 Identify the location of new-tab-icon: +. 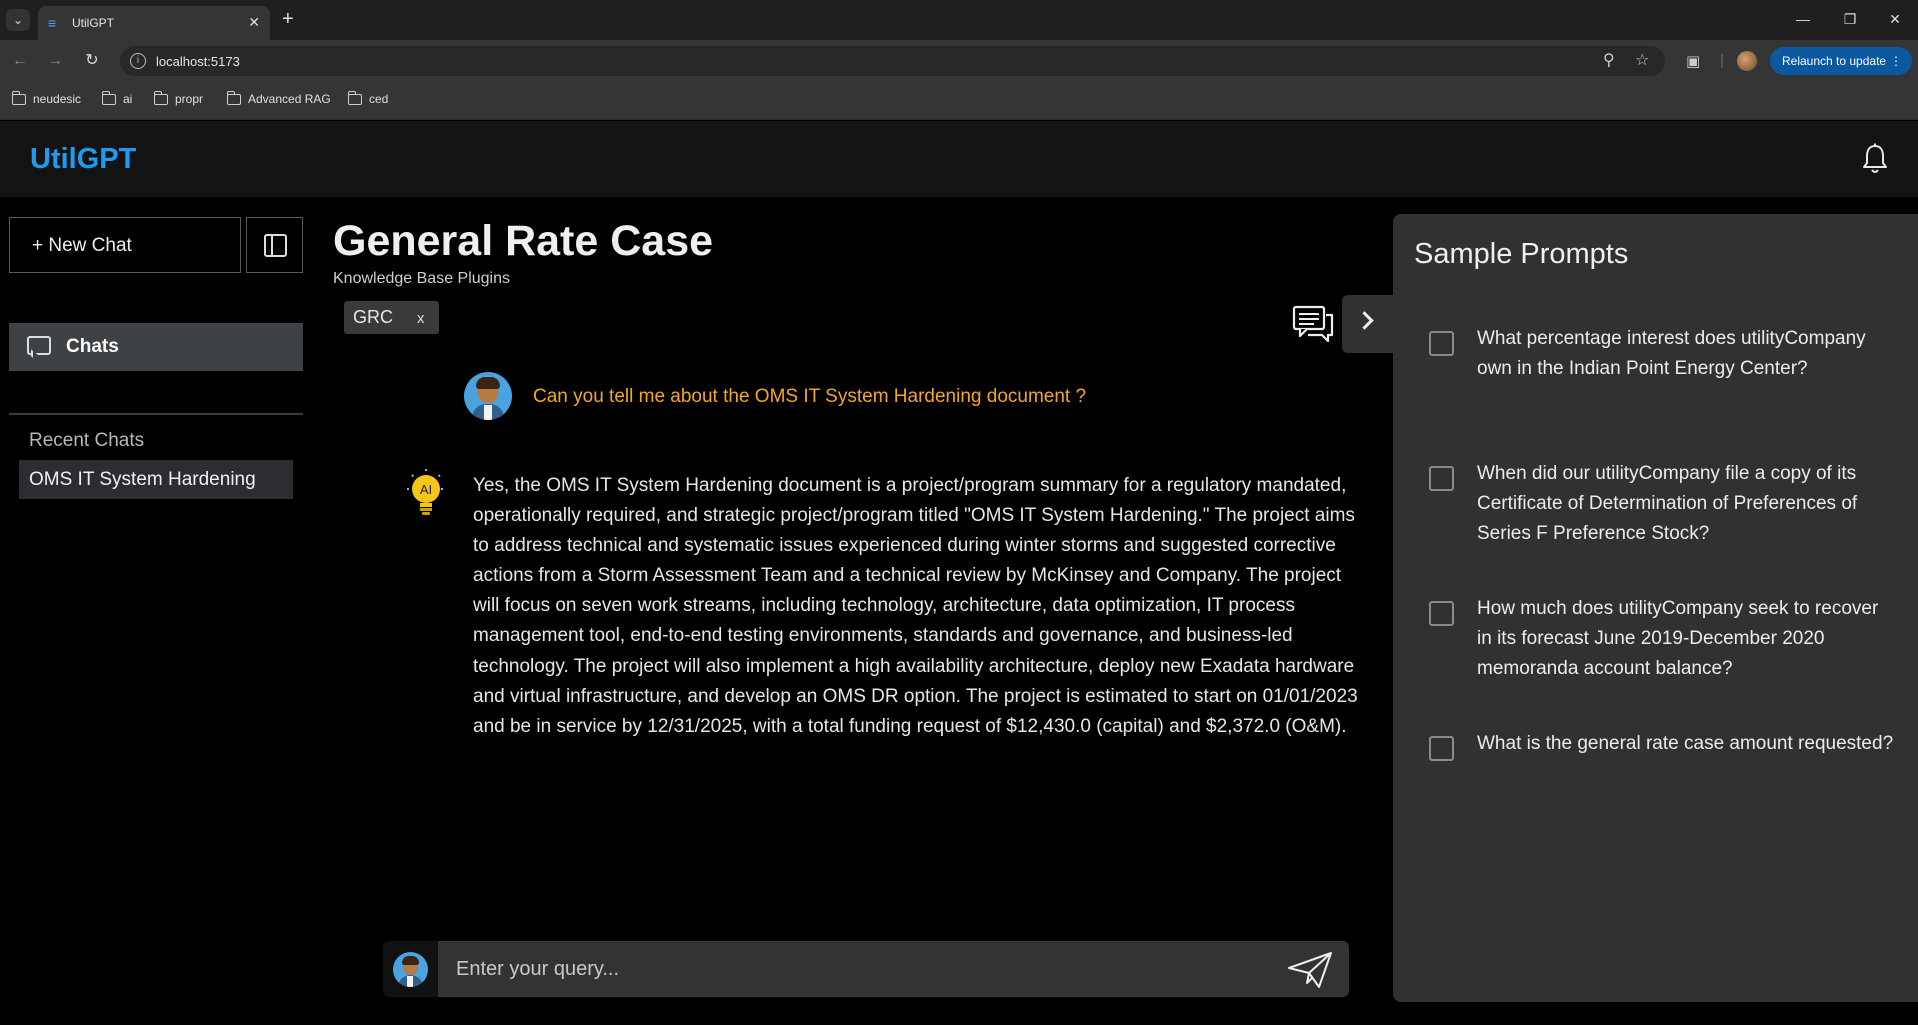
(288, 19).